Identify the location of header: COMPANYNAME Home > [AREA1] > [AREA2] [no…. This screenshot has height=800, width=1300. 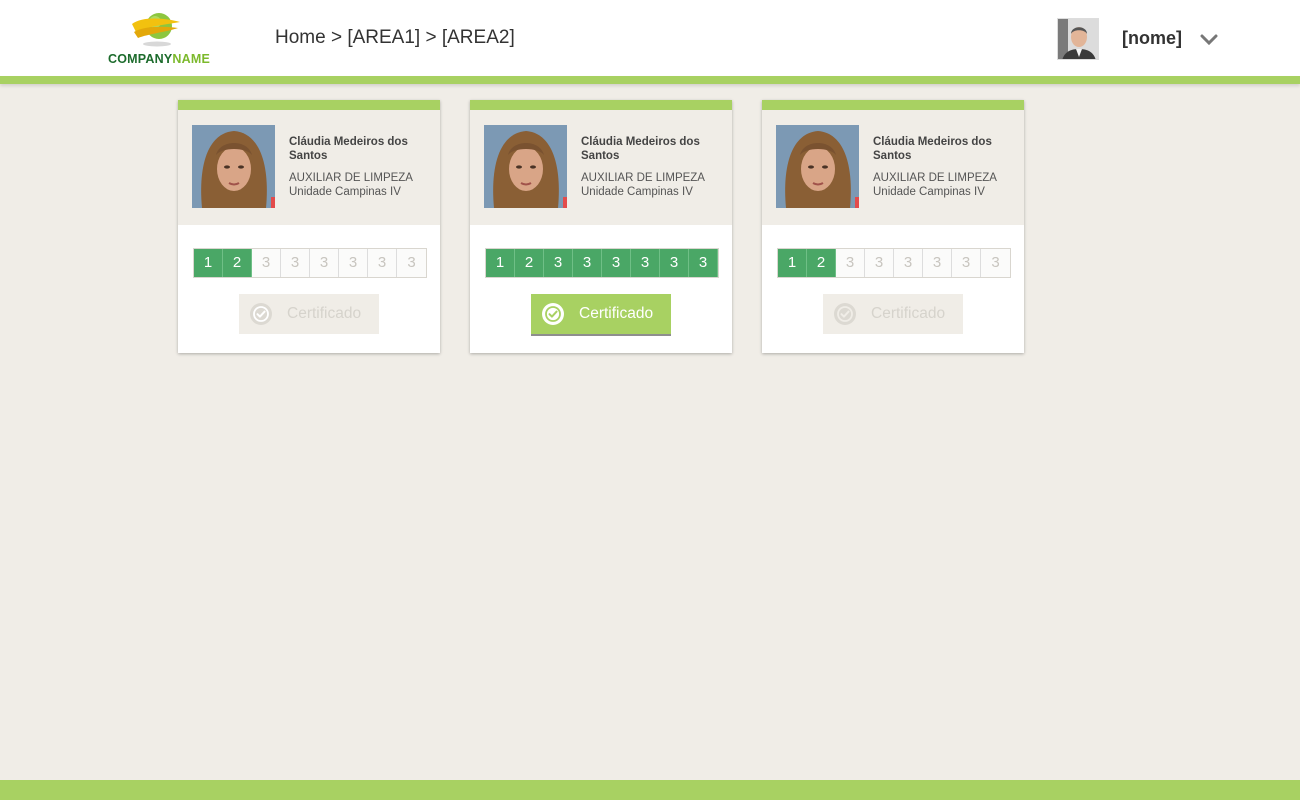
(650, 38).